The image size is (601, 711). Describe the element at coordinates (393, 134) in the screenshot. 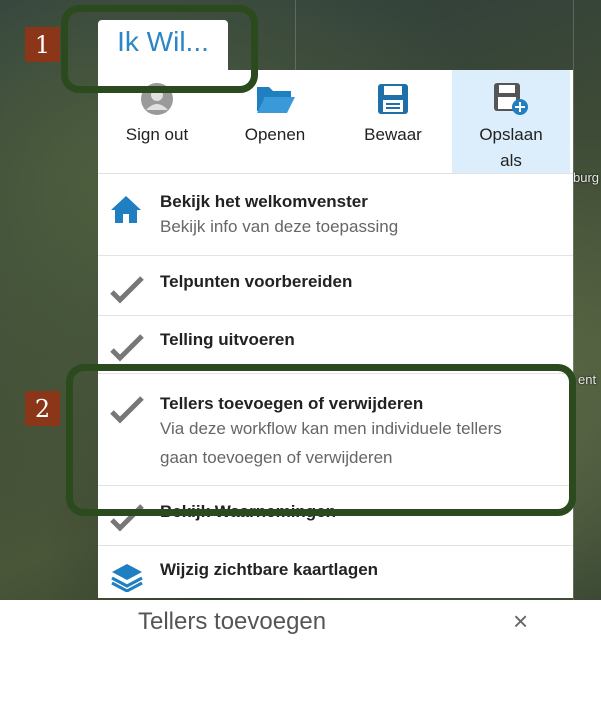

I see `bewaar-label: Bewaar` at that location.